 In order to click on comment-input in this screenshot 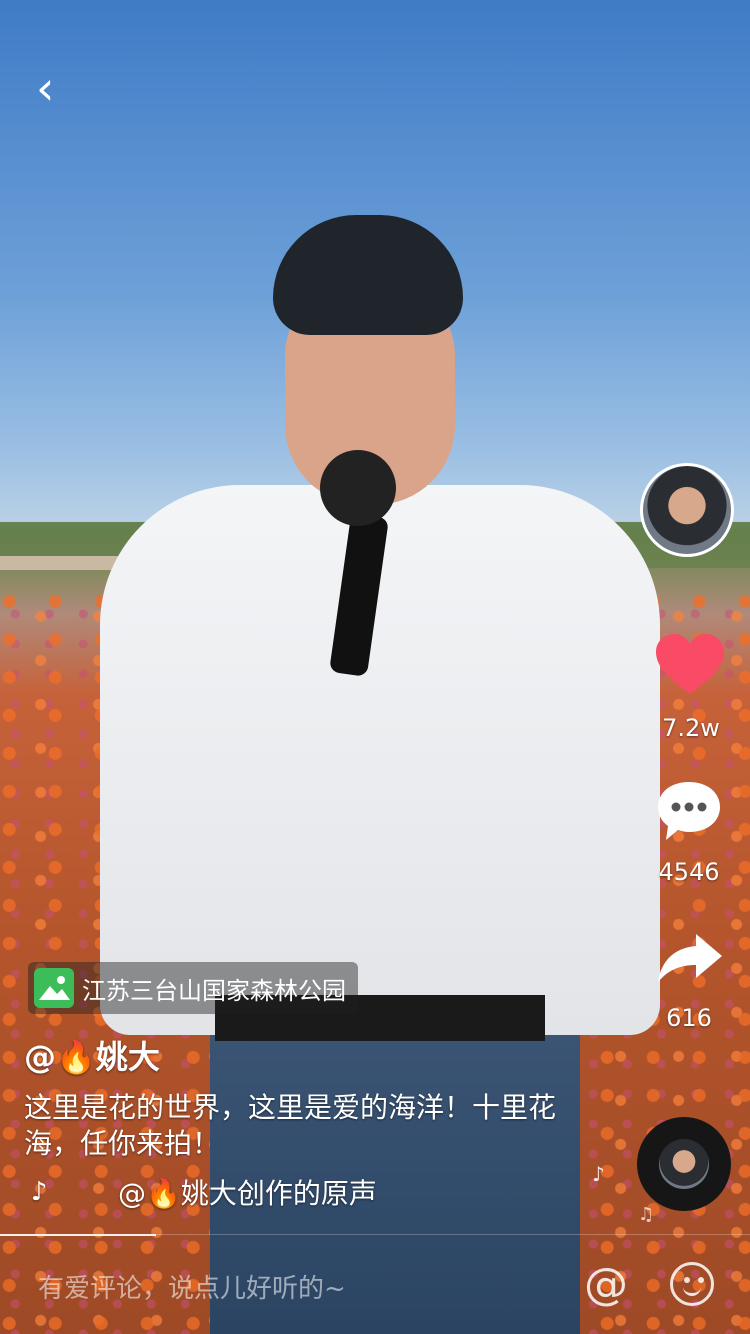, I will do `click(298, 1289)`.